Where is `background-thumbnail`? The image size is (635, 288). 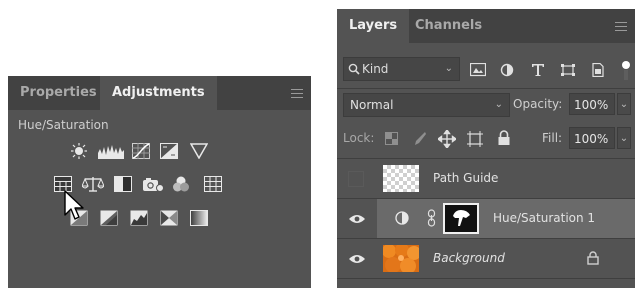 background-thumbnail is located at coordinates (401, 258).